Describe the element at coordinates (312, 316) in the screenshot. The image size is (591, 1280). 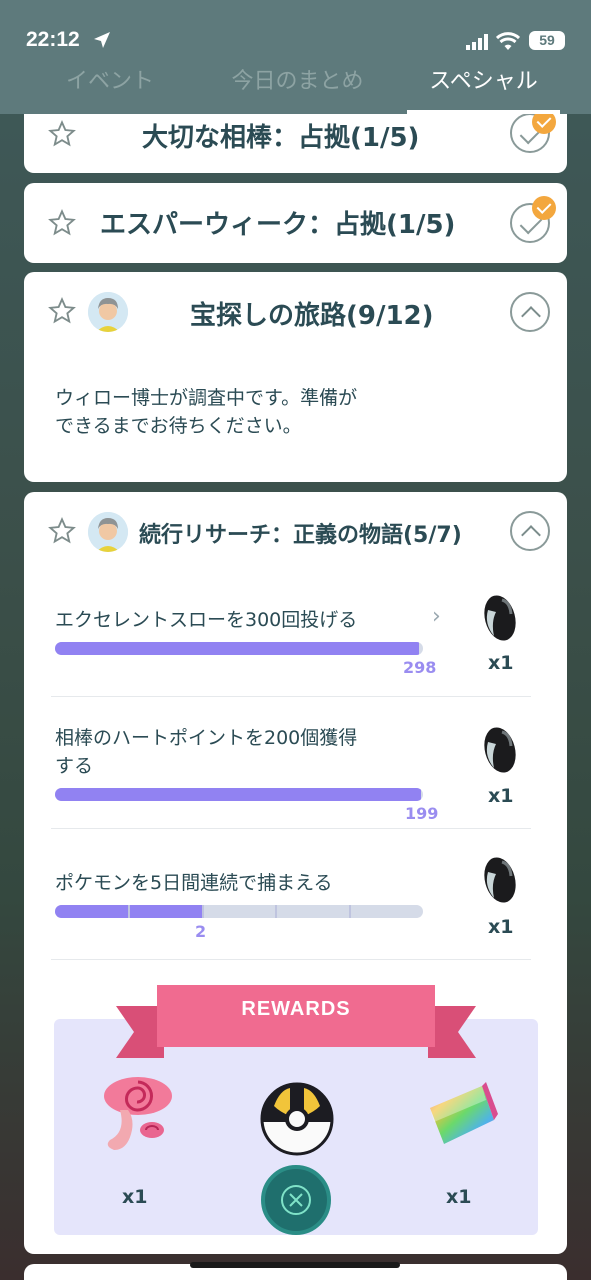
I see `card-title: 宝探しの旅路(9/12)` at that location.